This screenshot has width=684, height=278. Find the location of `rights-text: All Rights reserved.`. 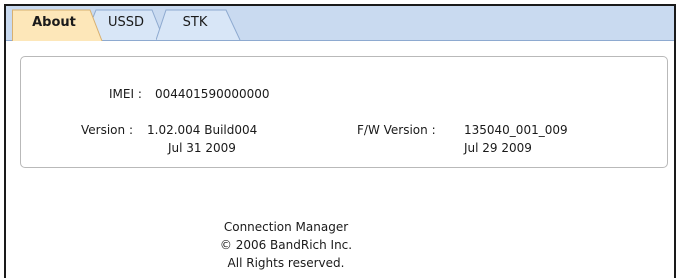

rights-text: All Rights reserved. is located at coordinates (286, 263).